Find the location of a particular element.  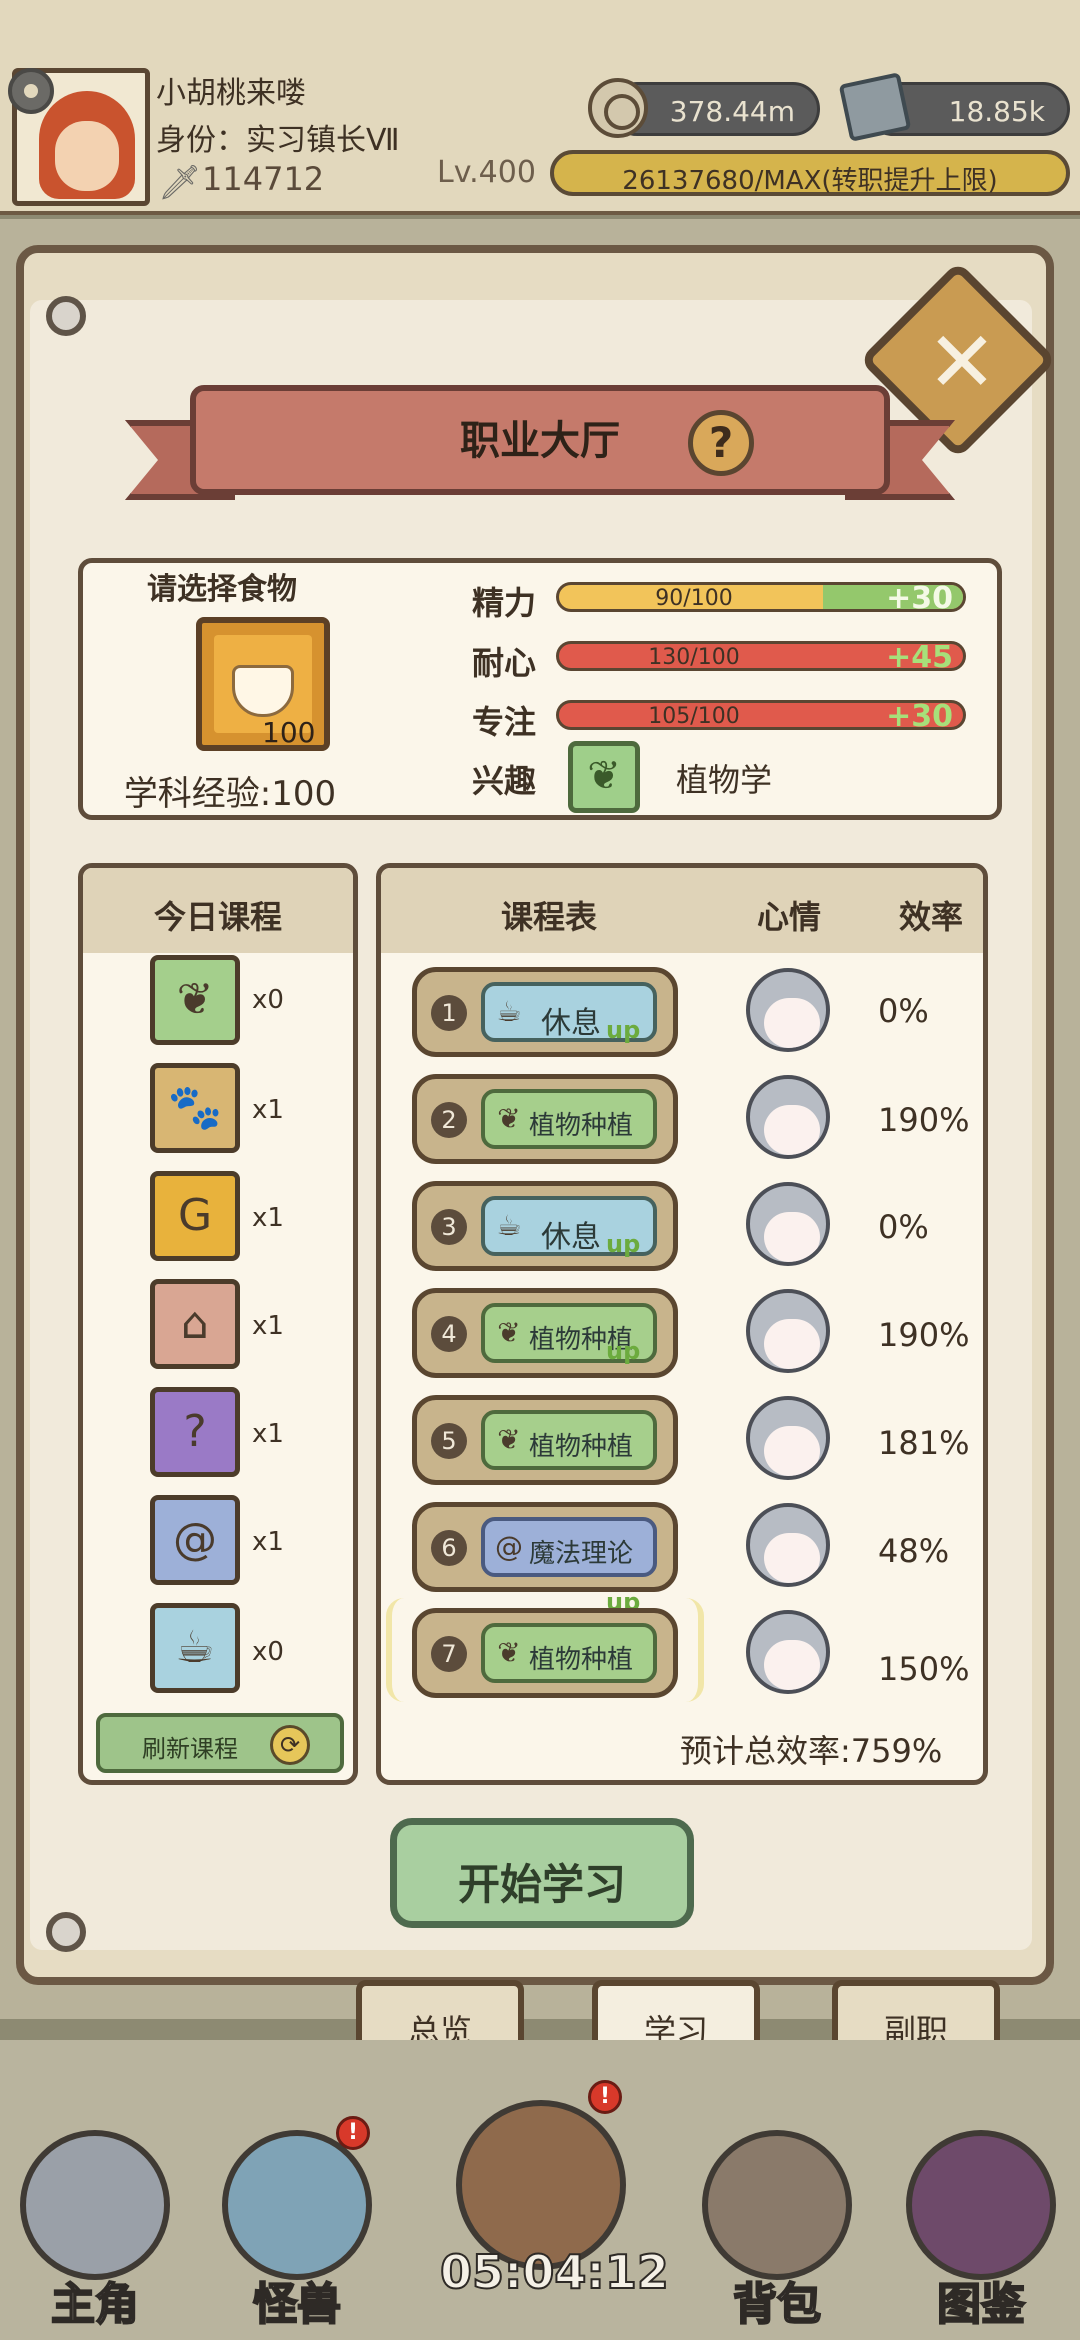

timer: 05:04:12 is located at coordinates (554, 2272).